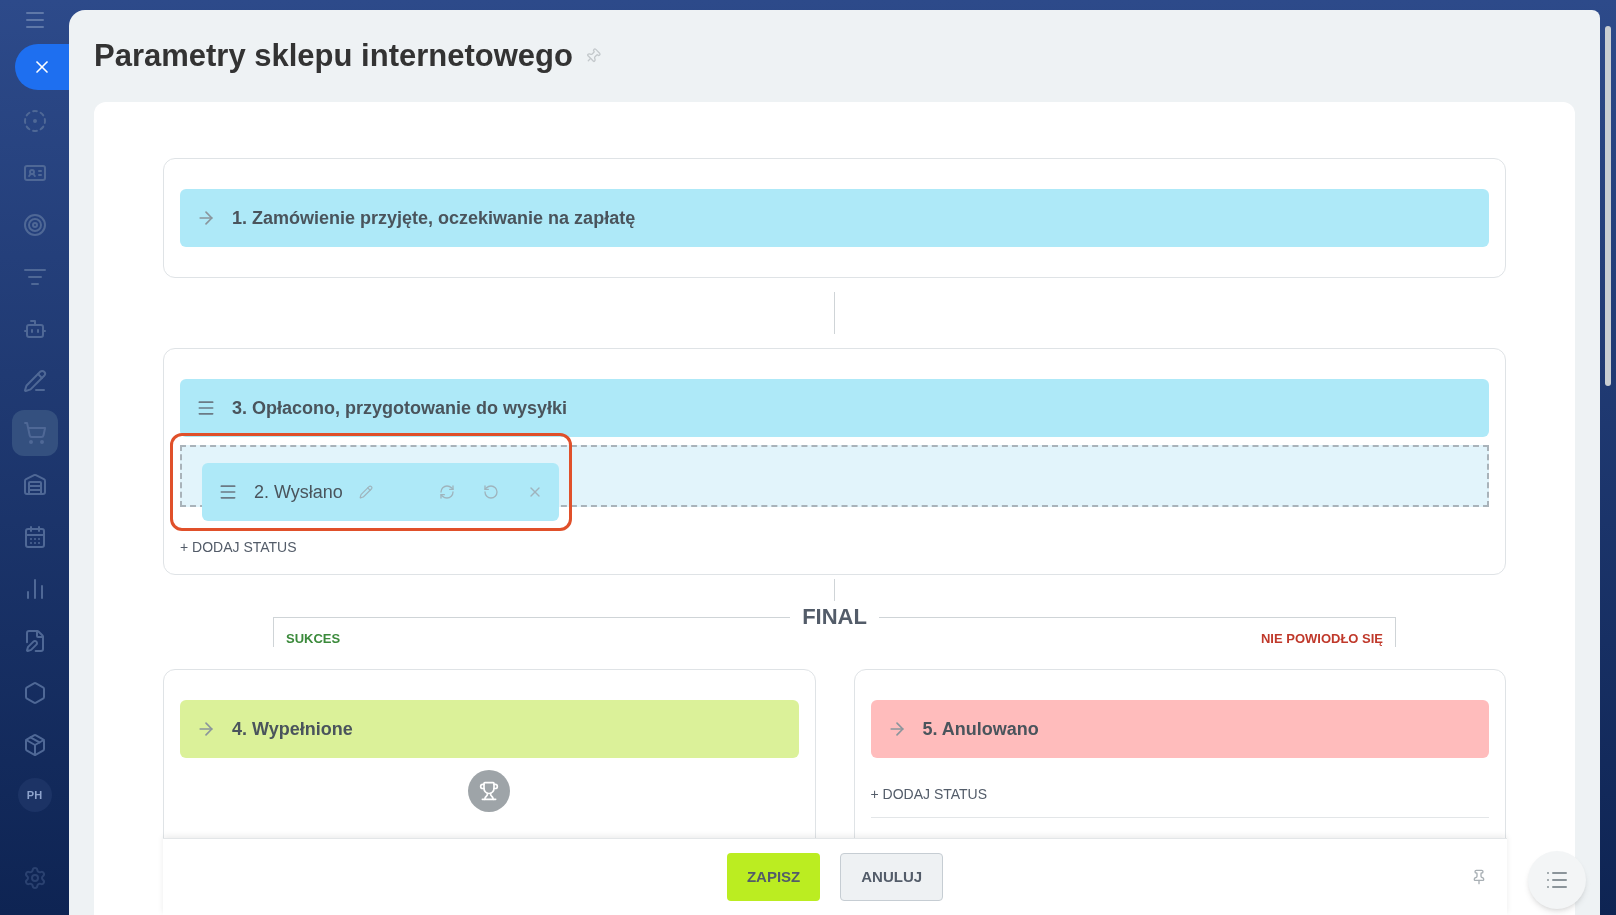 This screenshot has width=1616, height=915. Describe the element at coordinates (834, 617) in the screenshot. I see `final-heading: FINAL` at that location.